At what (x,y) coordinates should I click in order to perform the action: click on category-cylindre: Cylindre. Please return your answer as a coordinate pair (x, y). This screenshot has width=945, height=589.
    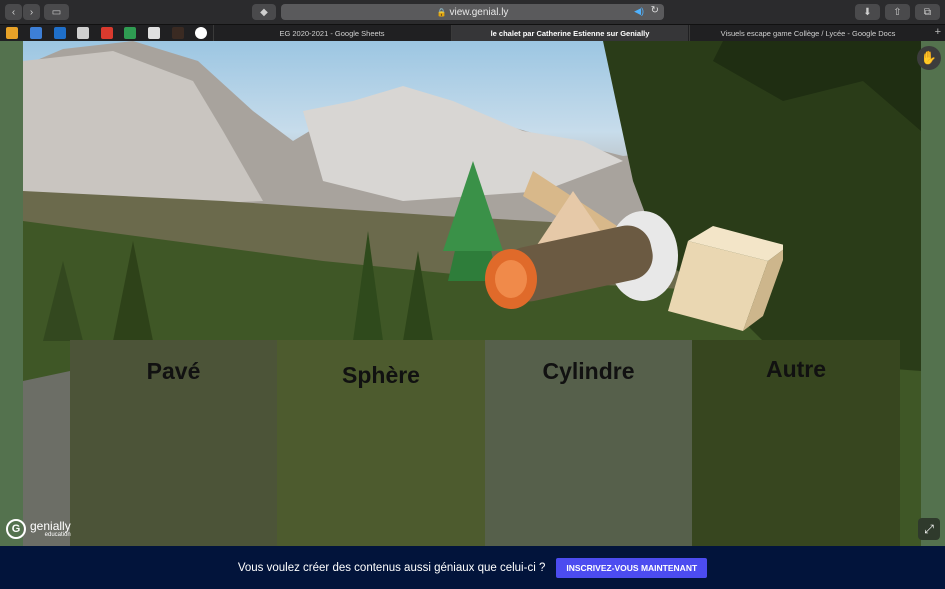
    Looking at the image, I should click on (588, 443).